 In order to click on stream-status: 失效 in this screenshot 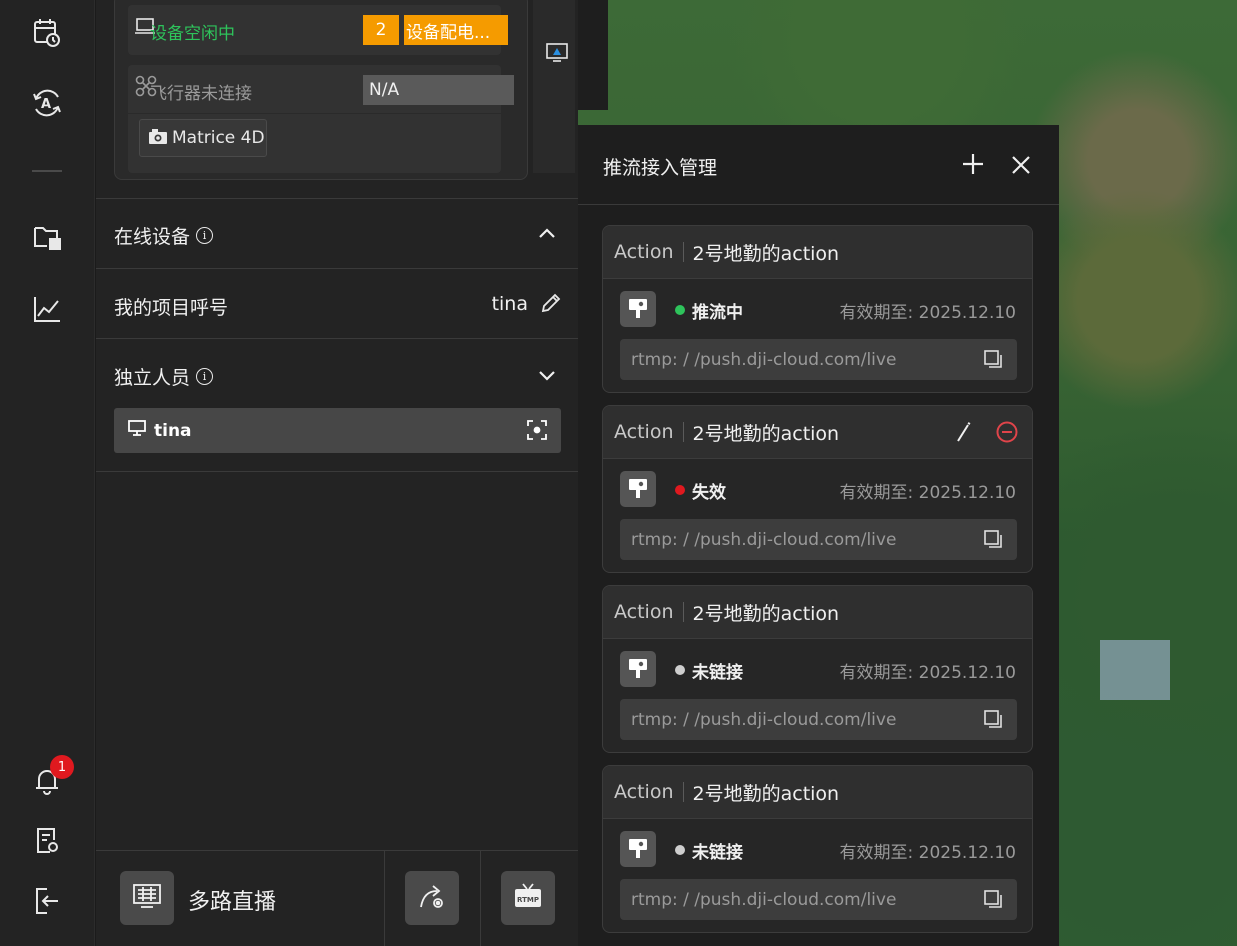, I will do `click(709, 493)`.